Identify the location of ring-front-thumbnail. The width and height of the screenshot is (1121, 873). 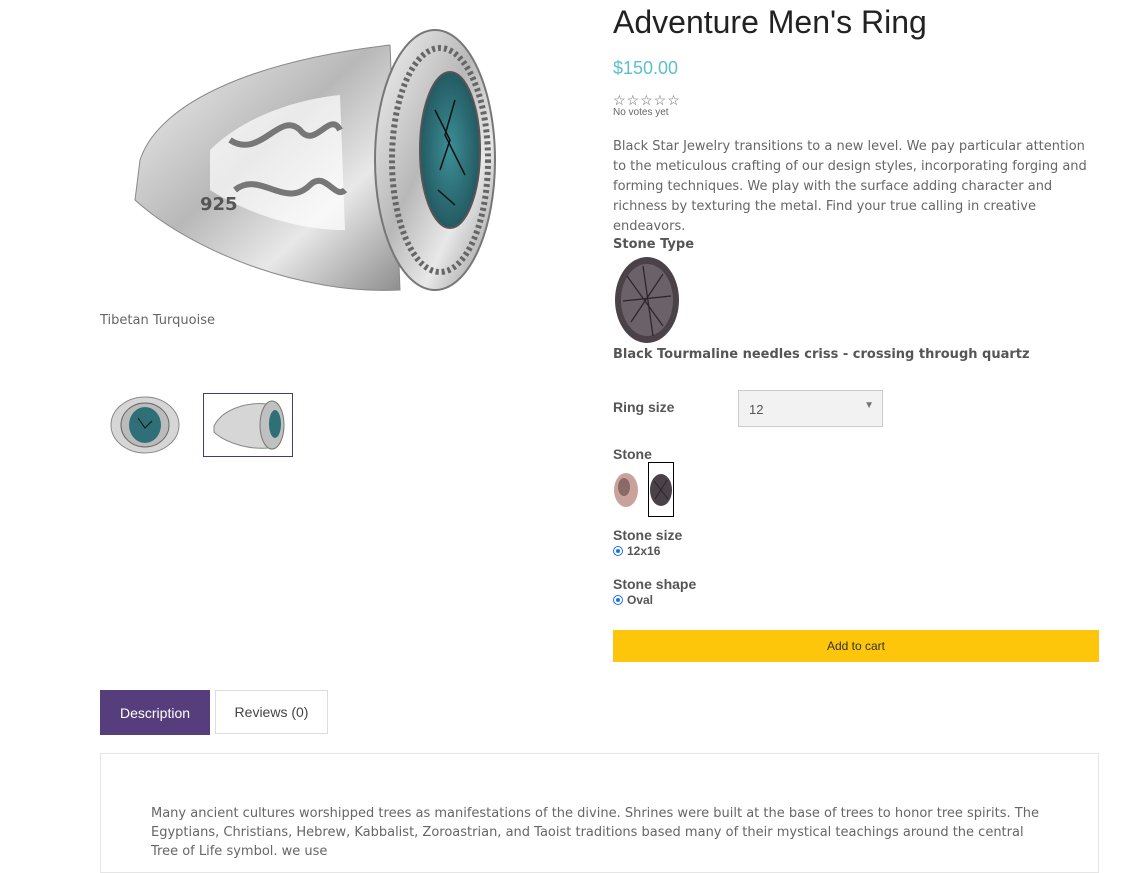
(145, 425).